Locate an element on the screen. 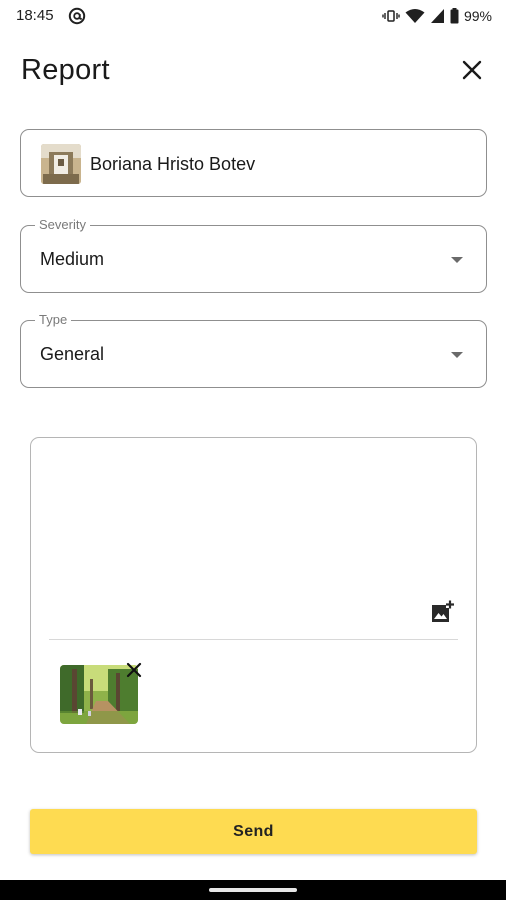  status-icons: 99% is located at coordinates (437, 16).